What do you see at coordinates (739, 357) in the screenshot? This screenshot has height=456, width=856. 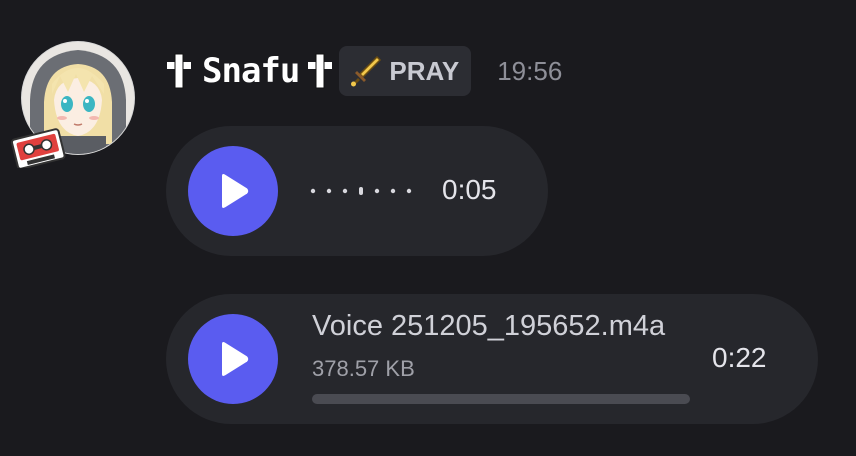 I see `audio-duration: 0:22` at bounding box center [739, 357].